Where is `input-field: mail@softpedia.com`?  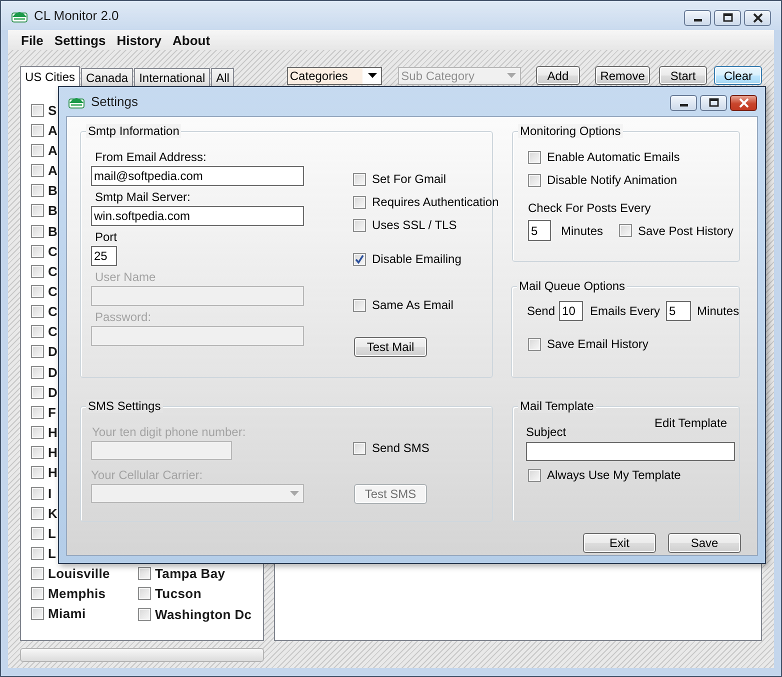 input-field: mail@softpedia.com is located at coordinates (197, 176).